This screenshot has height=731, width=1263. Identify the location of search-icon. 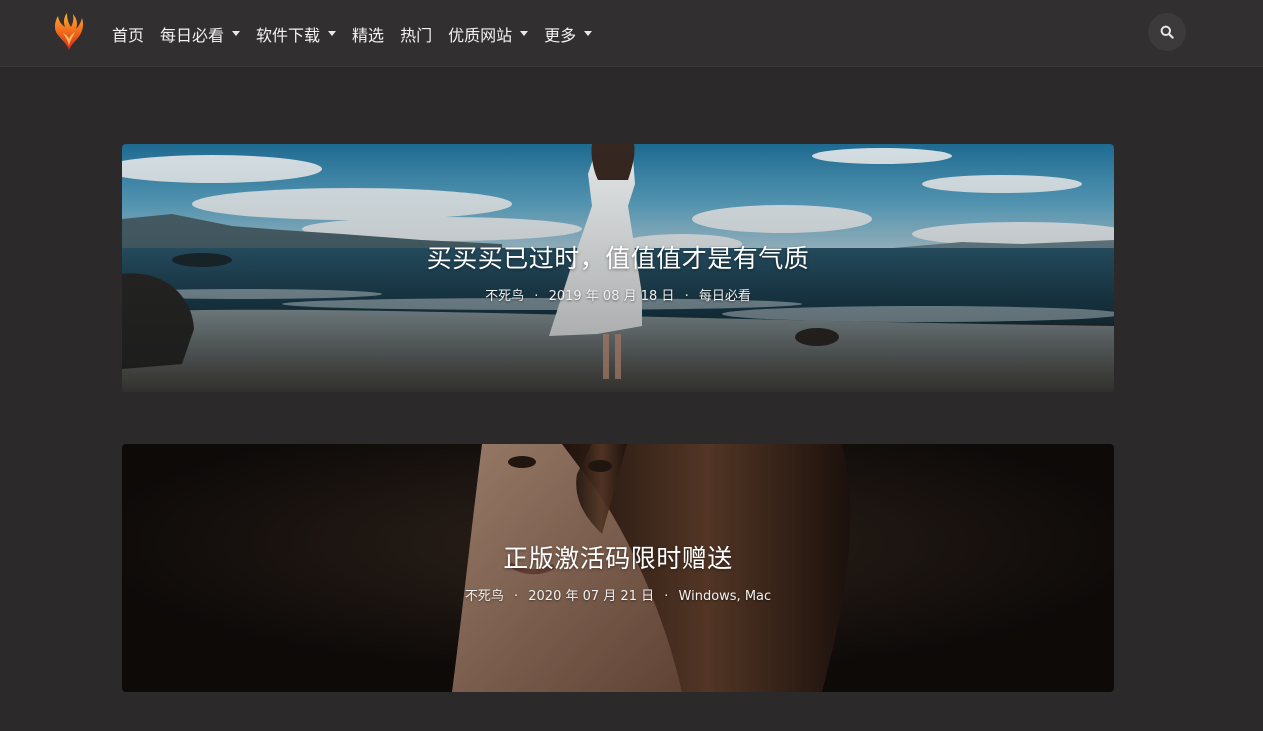
(1167, 32).